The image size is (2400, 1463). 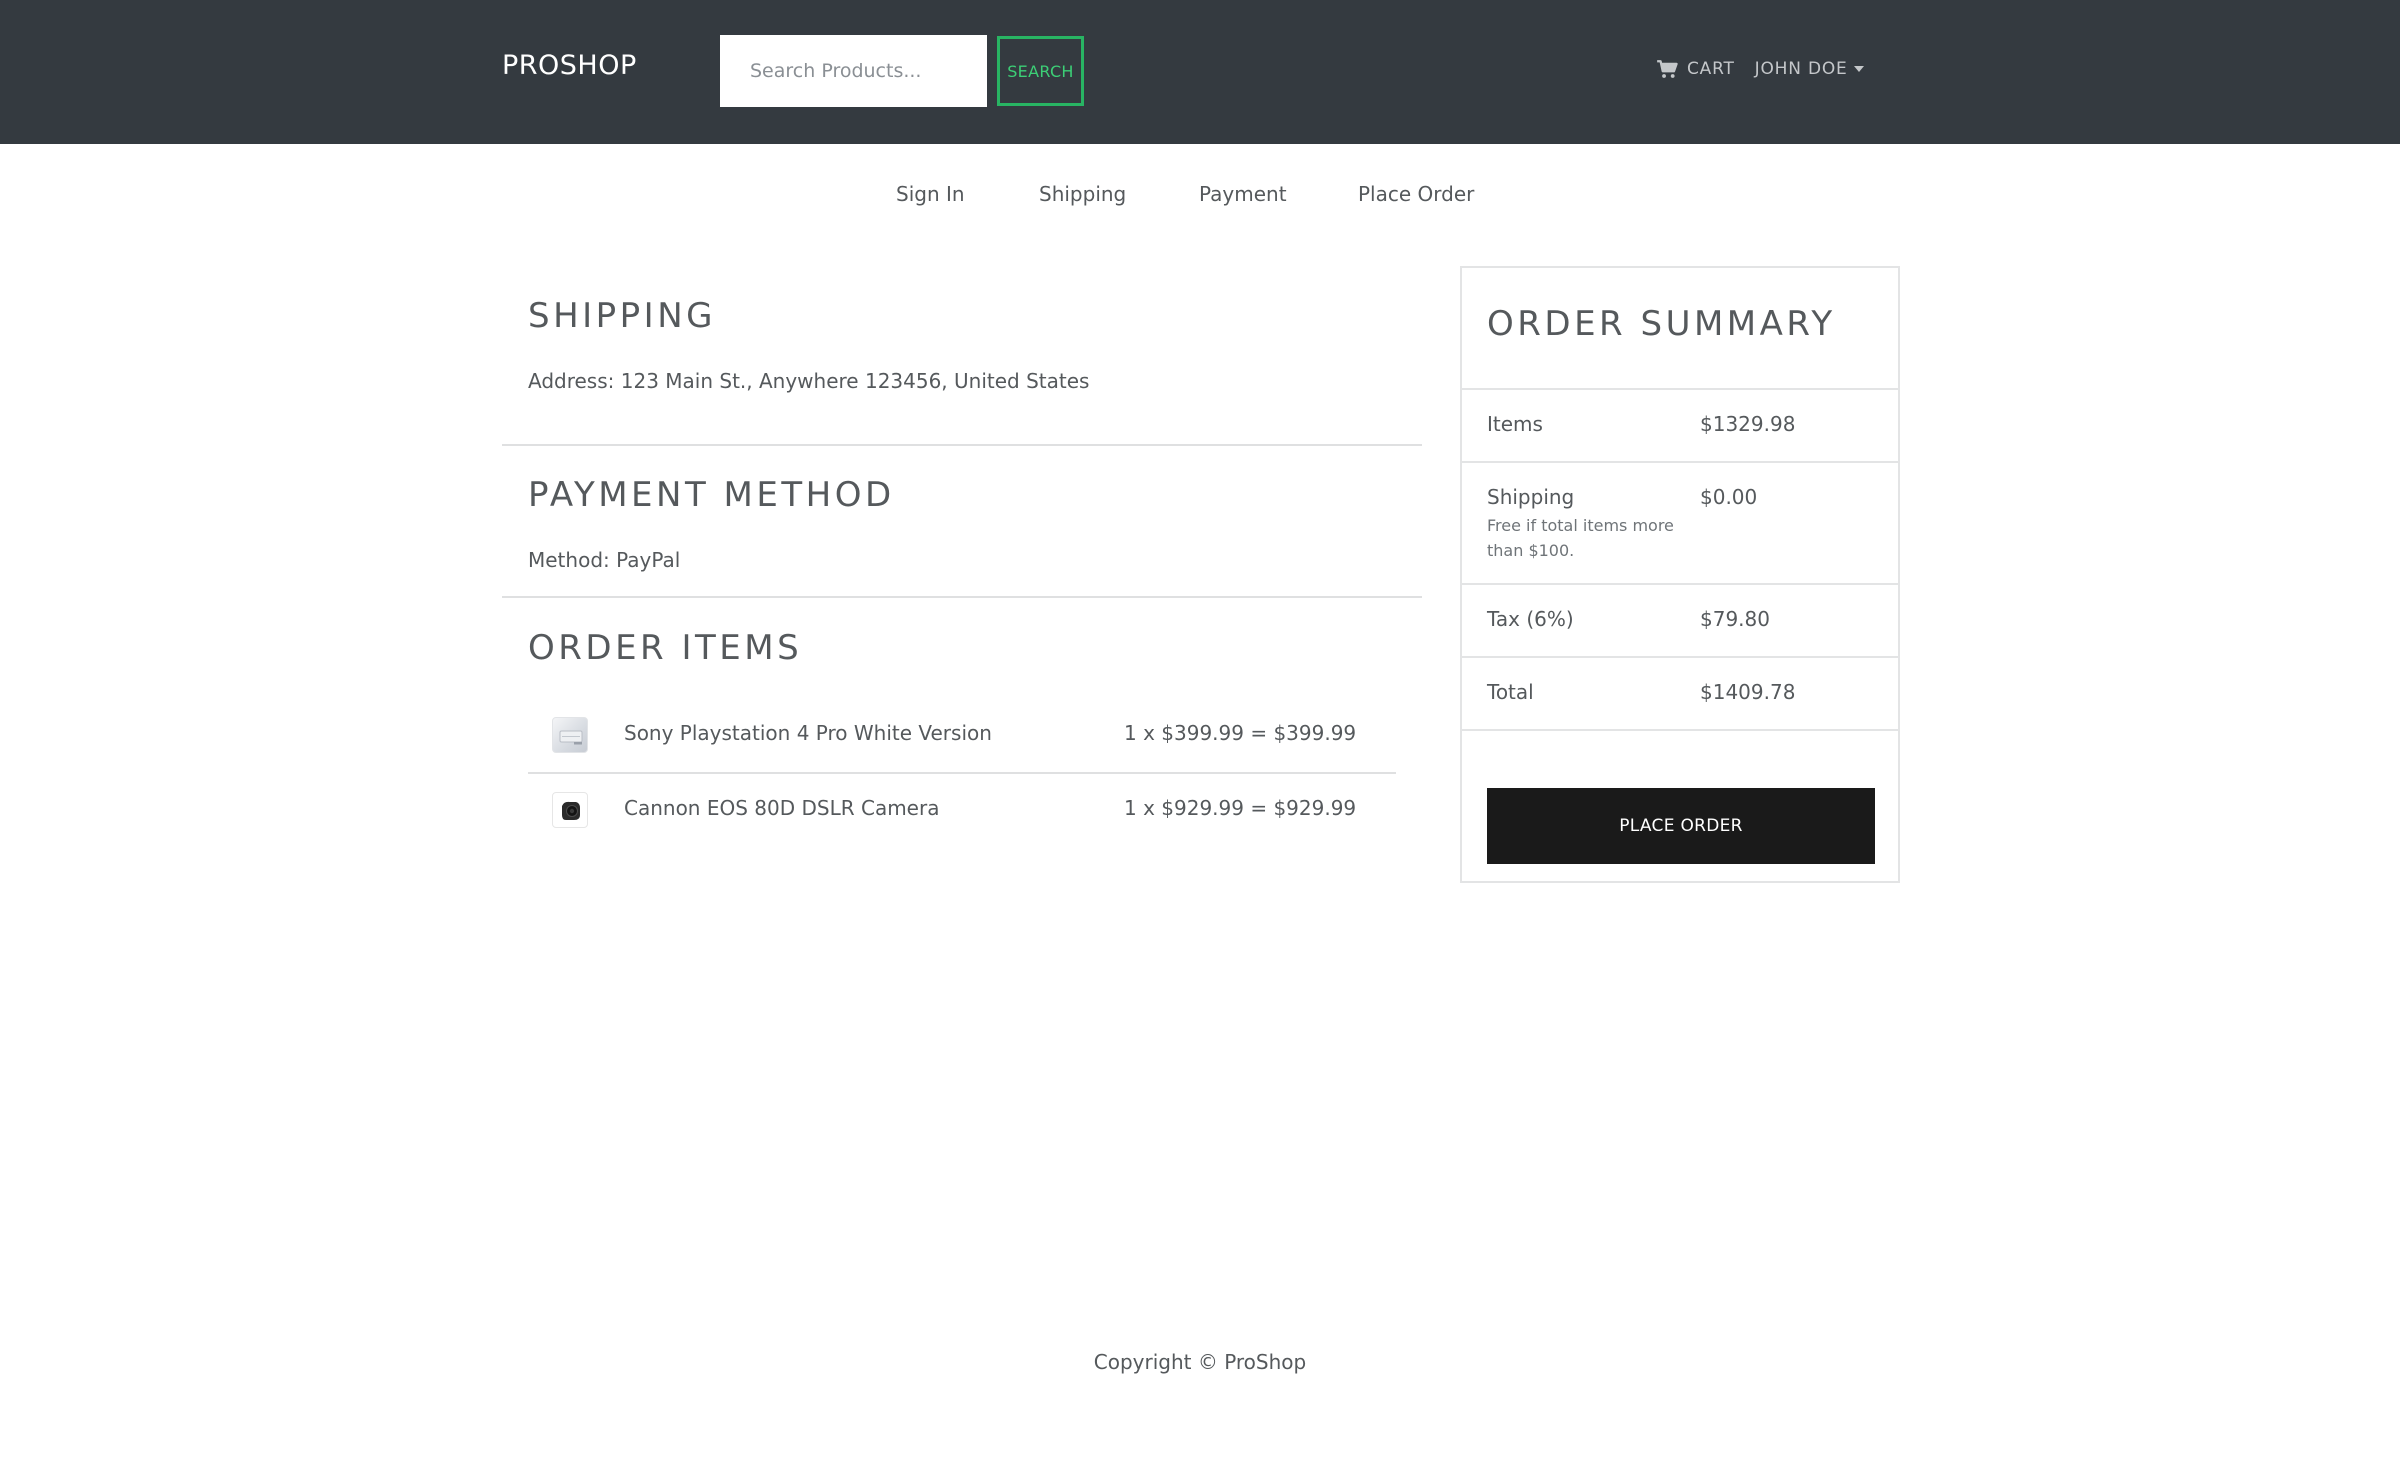 I want to click on product-thumbnail-playstation, so click(x=570, y=735).